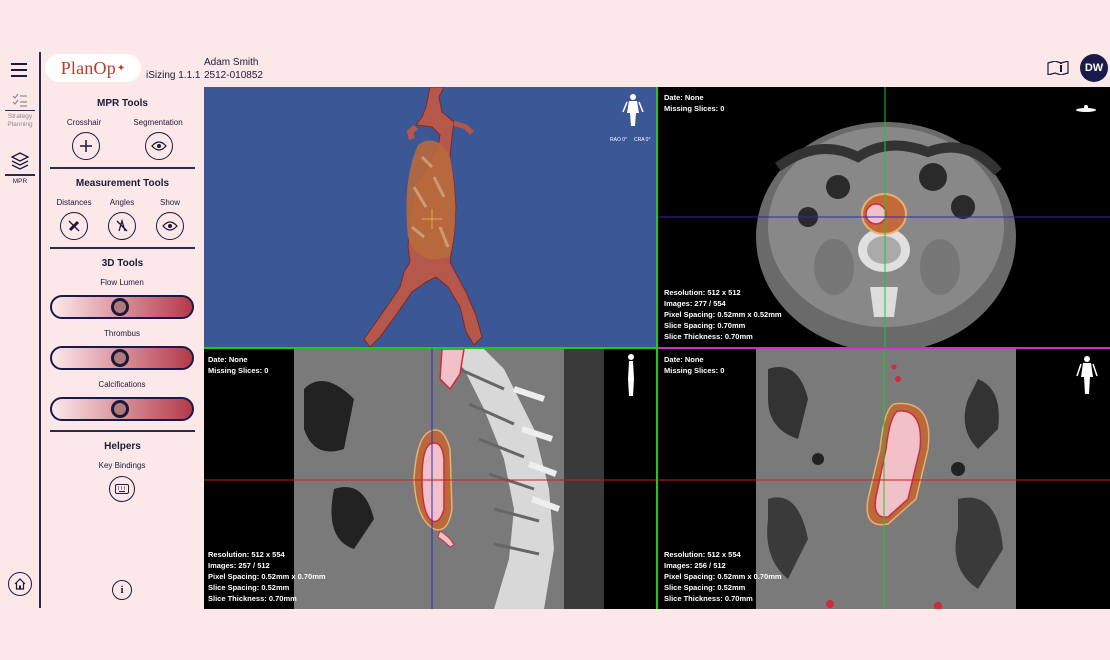  I want to click on user-avatar: DW, so click(1094, 68).